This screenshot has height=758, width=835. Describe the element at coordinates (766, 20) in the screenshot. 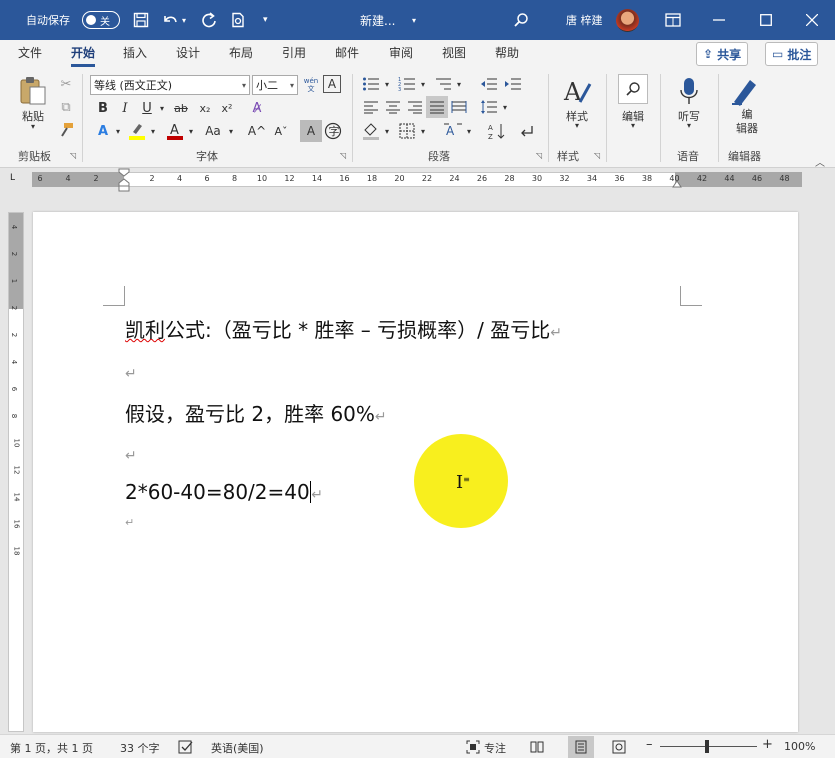

I see `maximize-icon` at that location.